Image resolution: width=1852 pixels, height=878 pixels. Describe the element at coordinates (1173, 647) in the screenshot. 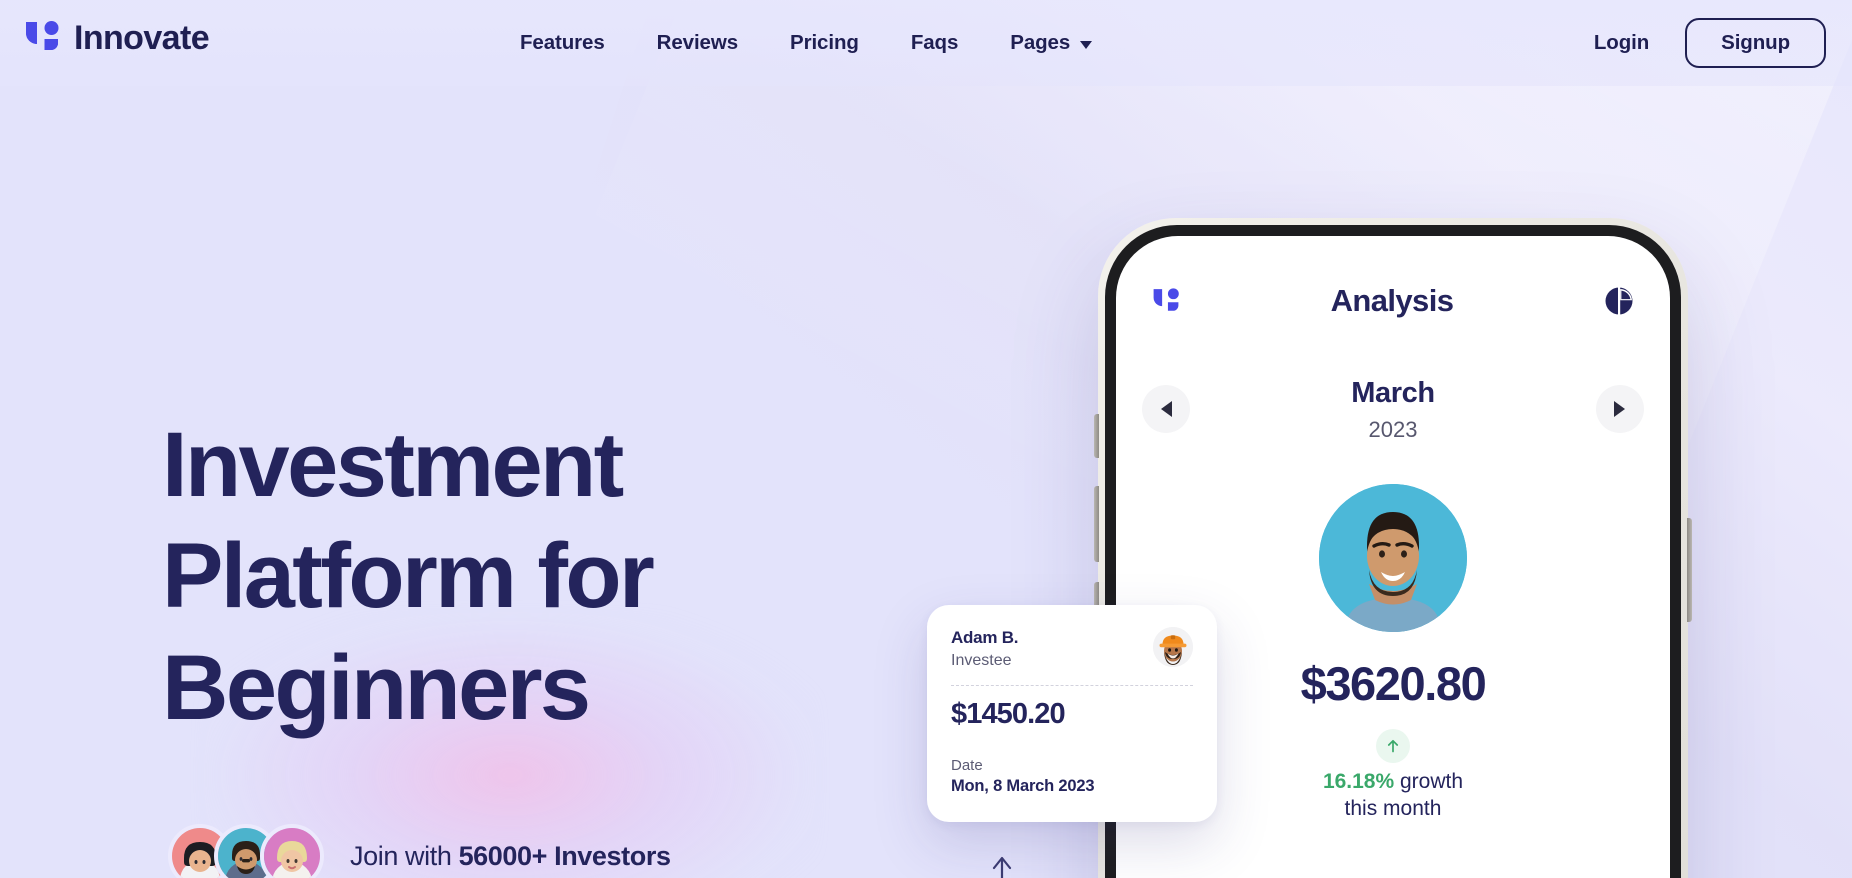

I see `memoji-hardhat-avatar` at that location.